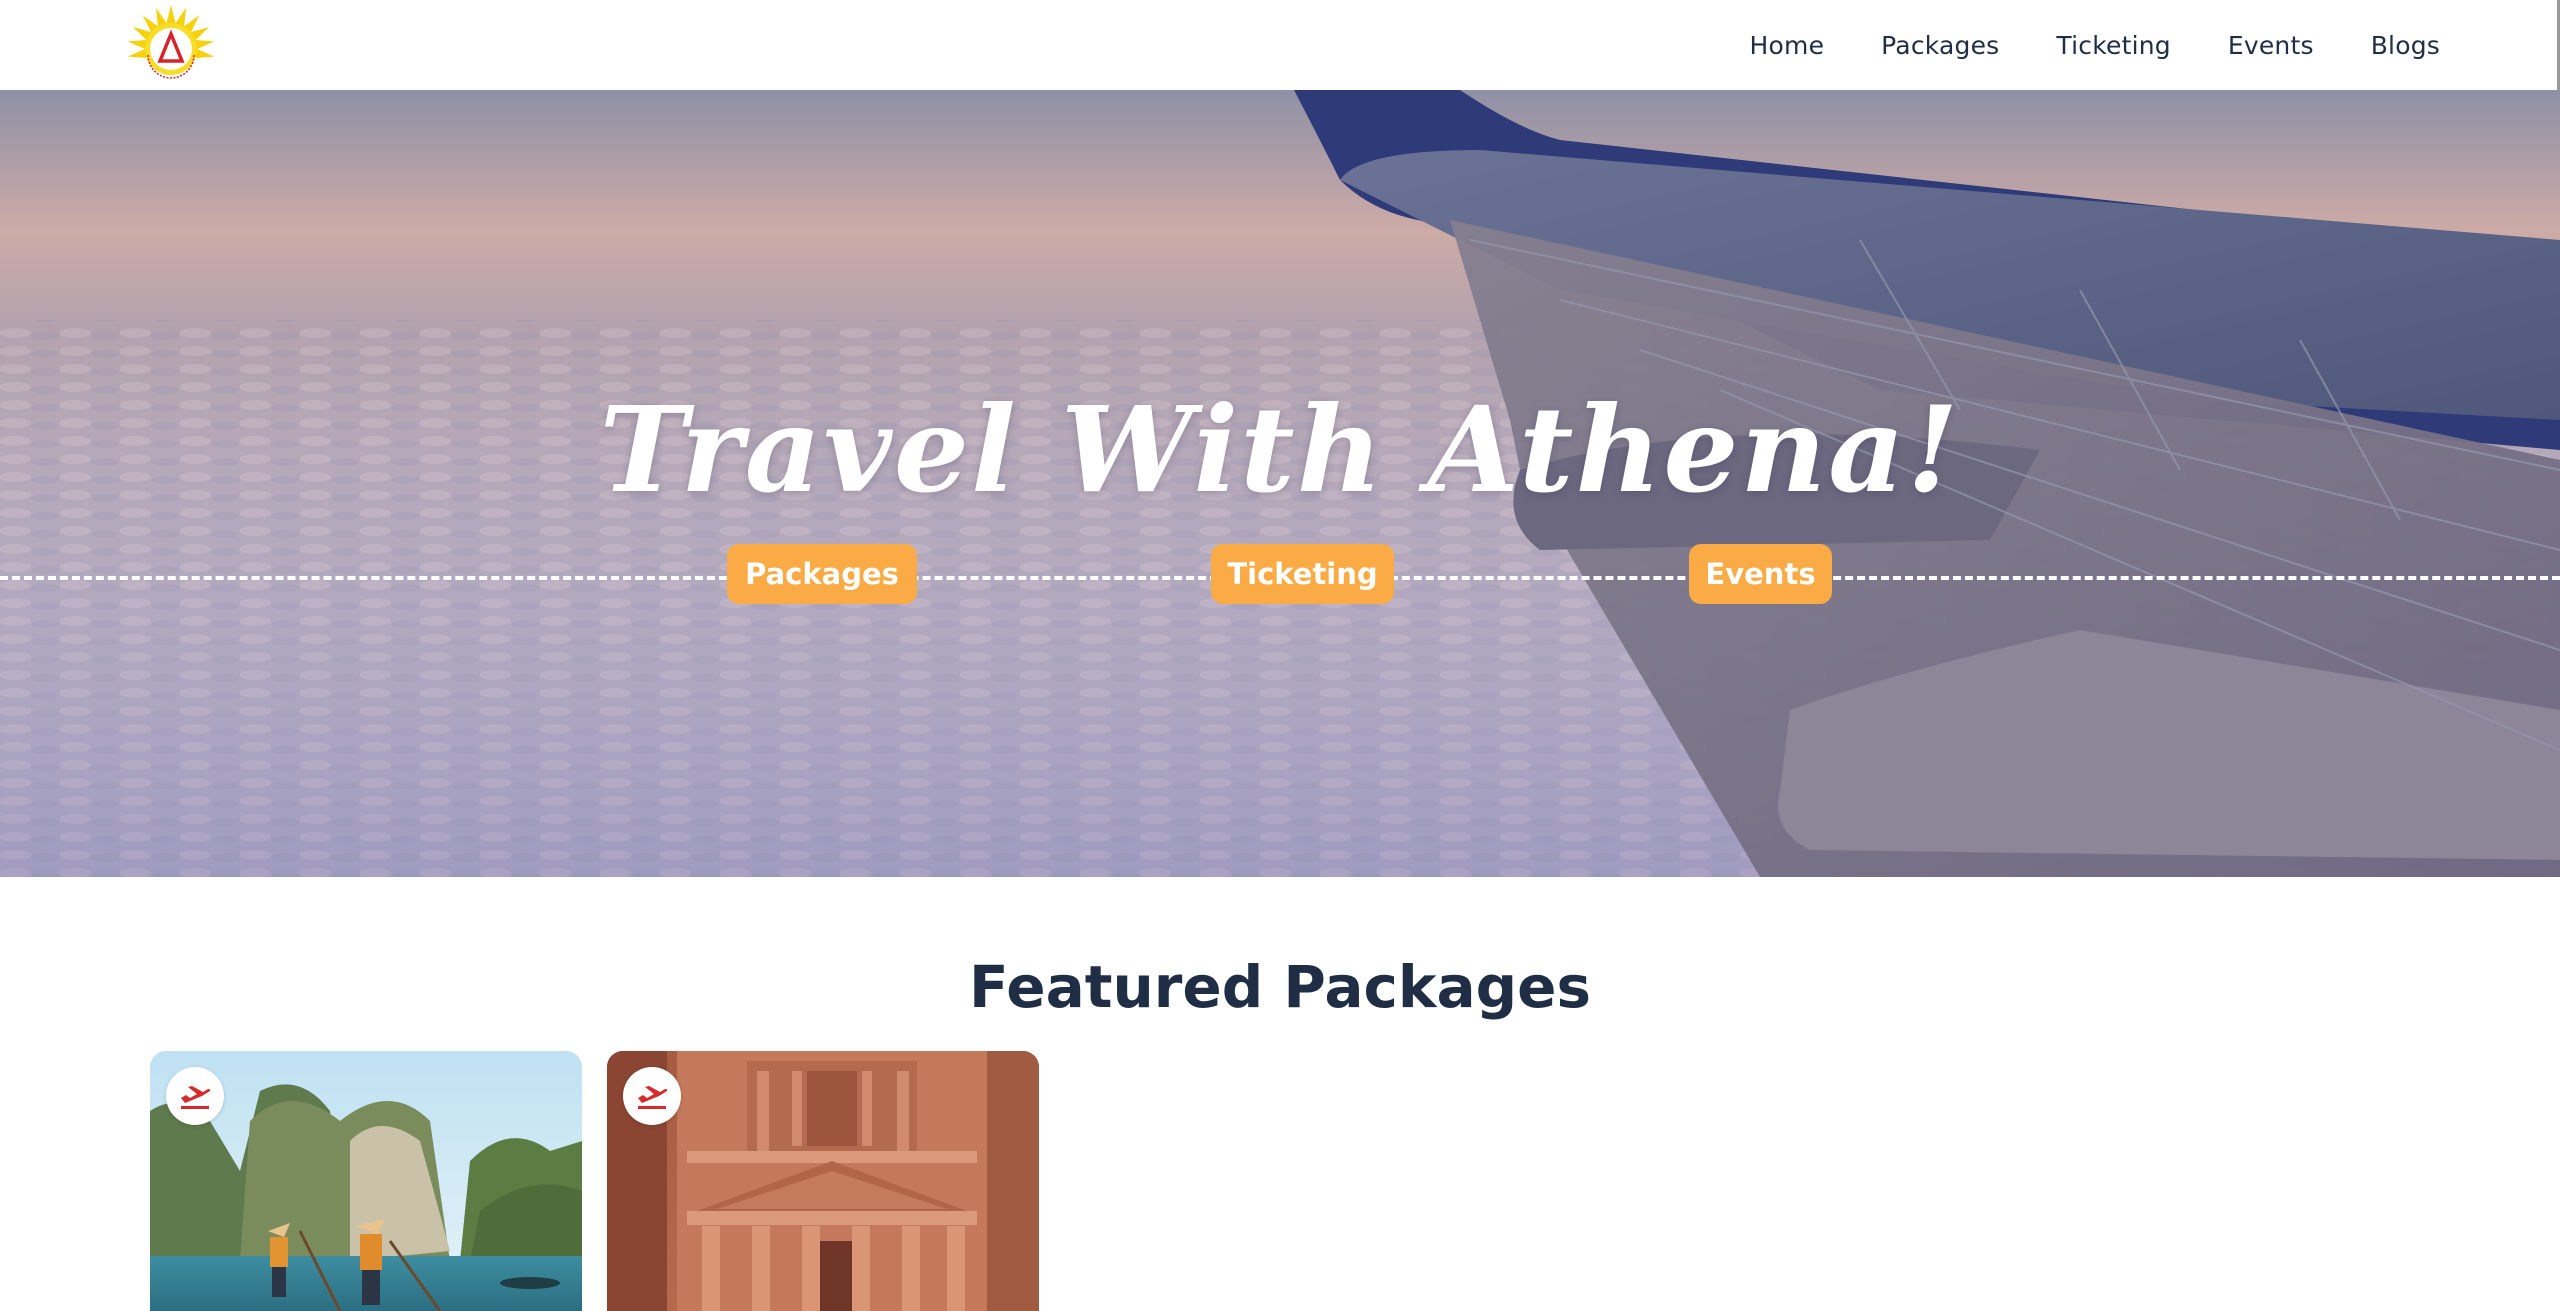 The image size is (2560, 1311). What do you see at coordinates (2405, 45) in the screenshot?
I see `nav-blogs: Blogs` at bounding box center [2405, 45].